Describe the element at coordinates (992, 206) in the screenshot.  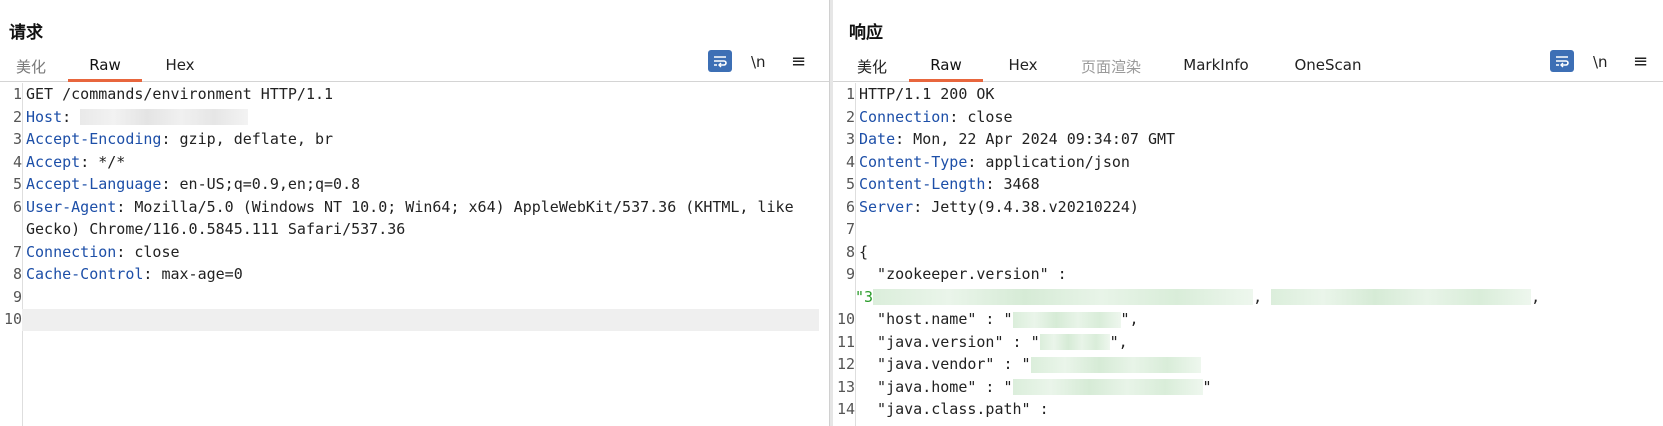
I see `code-line: 6 Server: Jetty(9.4.38.v20210224)` at that location.